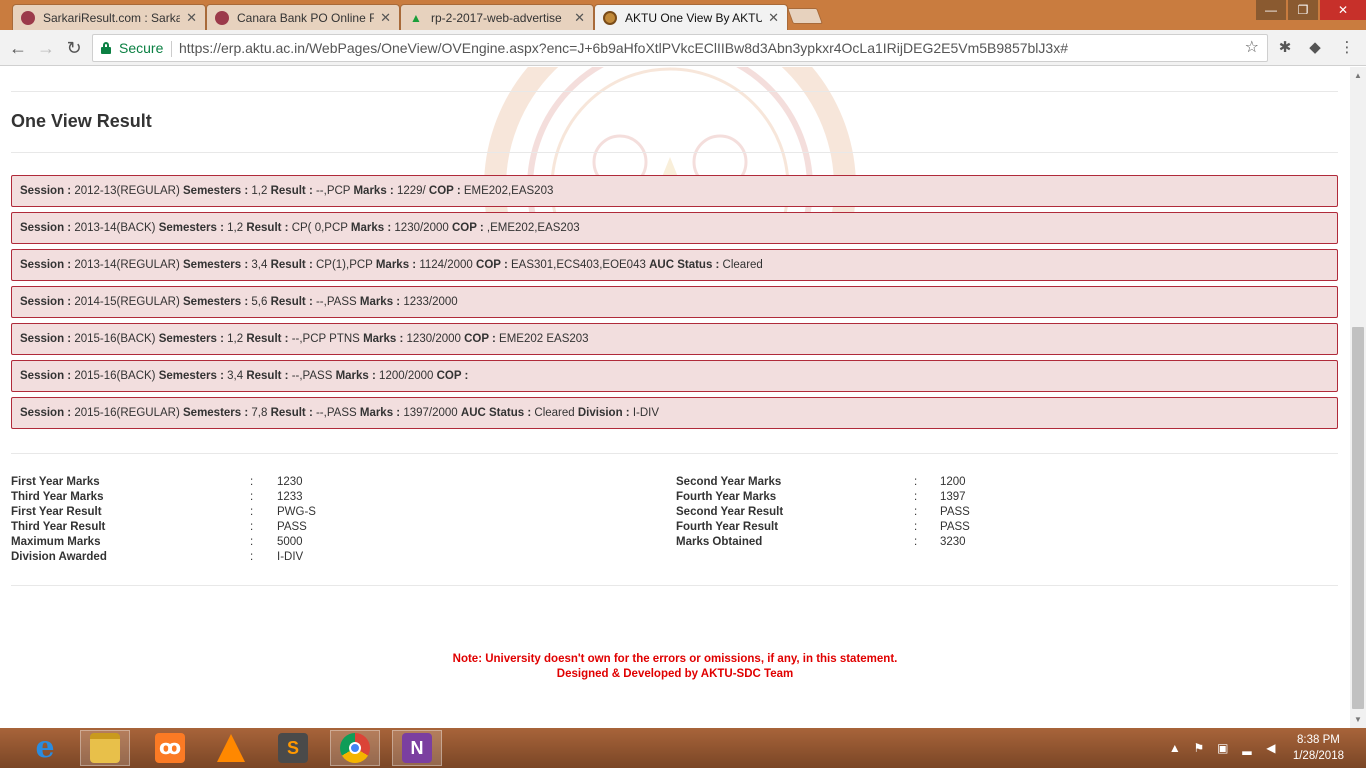  What do you see at coordinates (18, 48) in the screenshot?
I see `back-icon: ←` at bounding box center [18, 48].